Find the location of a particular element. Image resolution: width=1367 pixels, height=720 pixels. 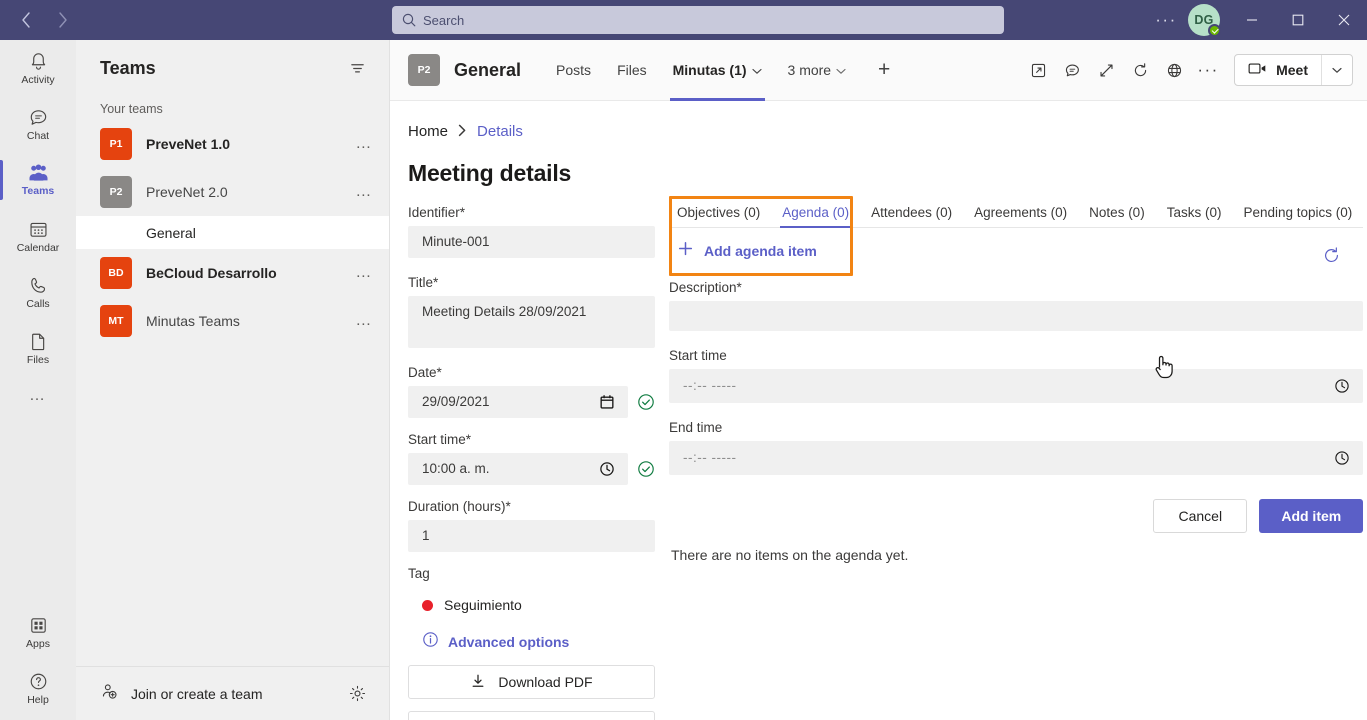

title-field-group: Title* Meeting Details 28/09/2021 is located at coordinates (531, 311).